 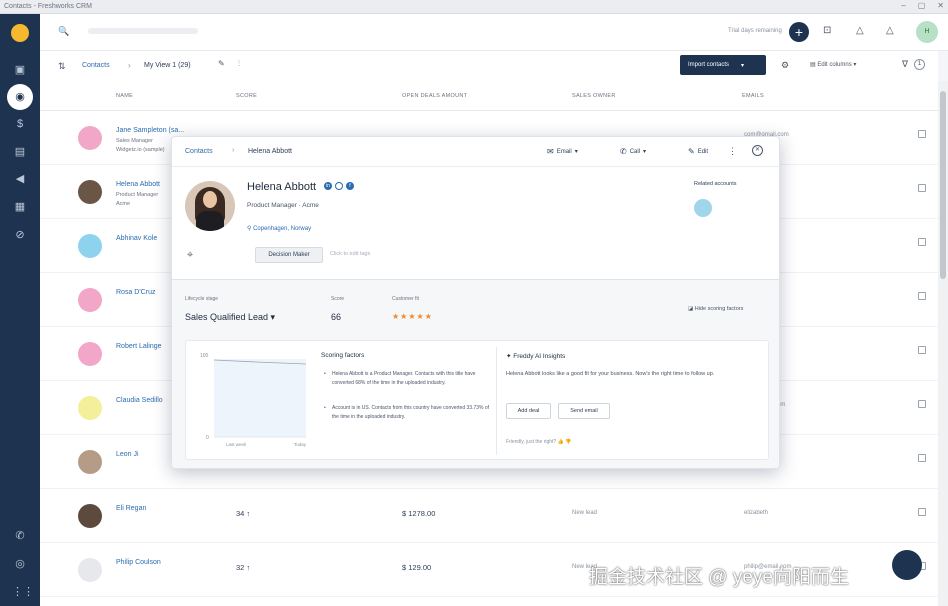 What do you see at coordinates (903, 5) in the screenshot?
I see `minimize-button: –` at bounding box center [903, 5].